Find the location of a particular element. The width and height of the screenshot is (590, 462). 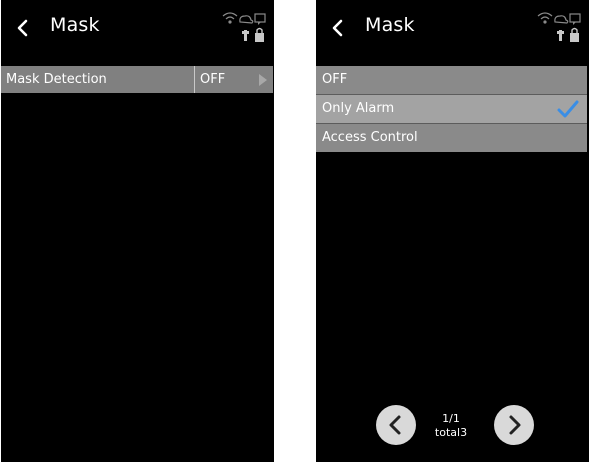

mask-detection-value: OFF is located at coordinates (213, 79).